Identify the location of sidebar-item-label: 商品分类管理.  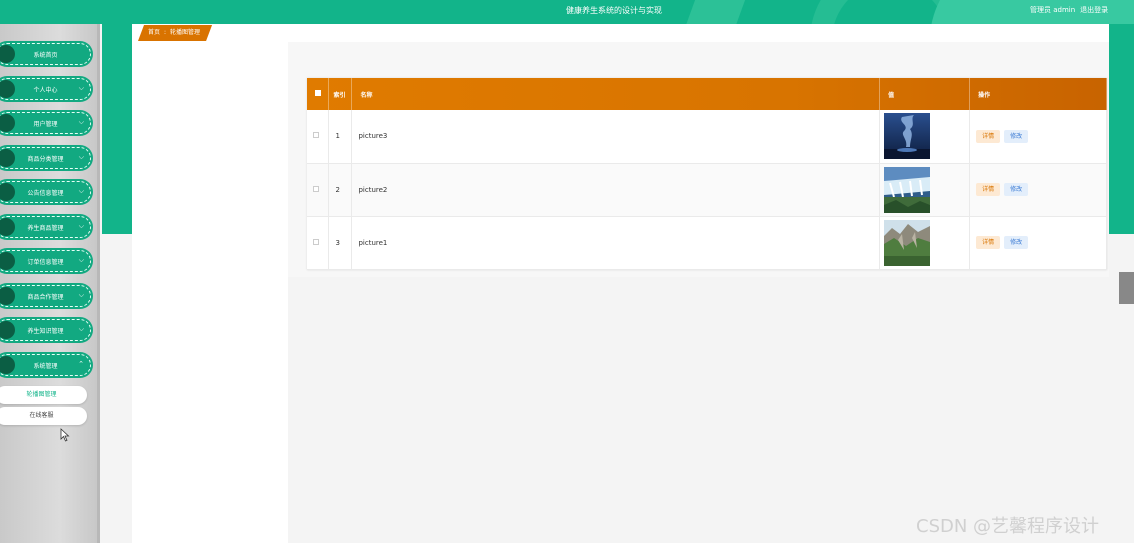
(45, 159).